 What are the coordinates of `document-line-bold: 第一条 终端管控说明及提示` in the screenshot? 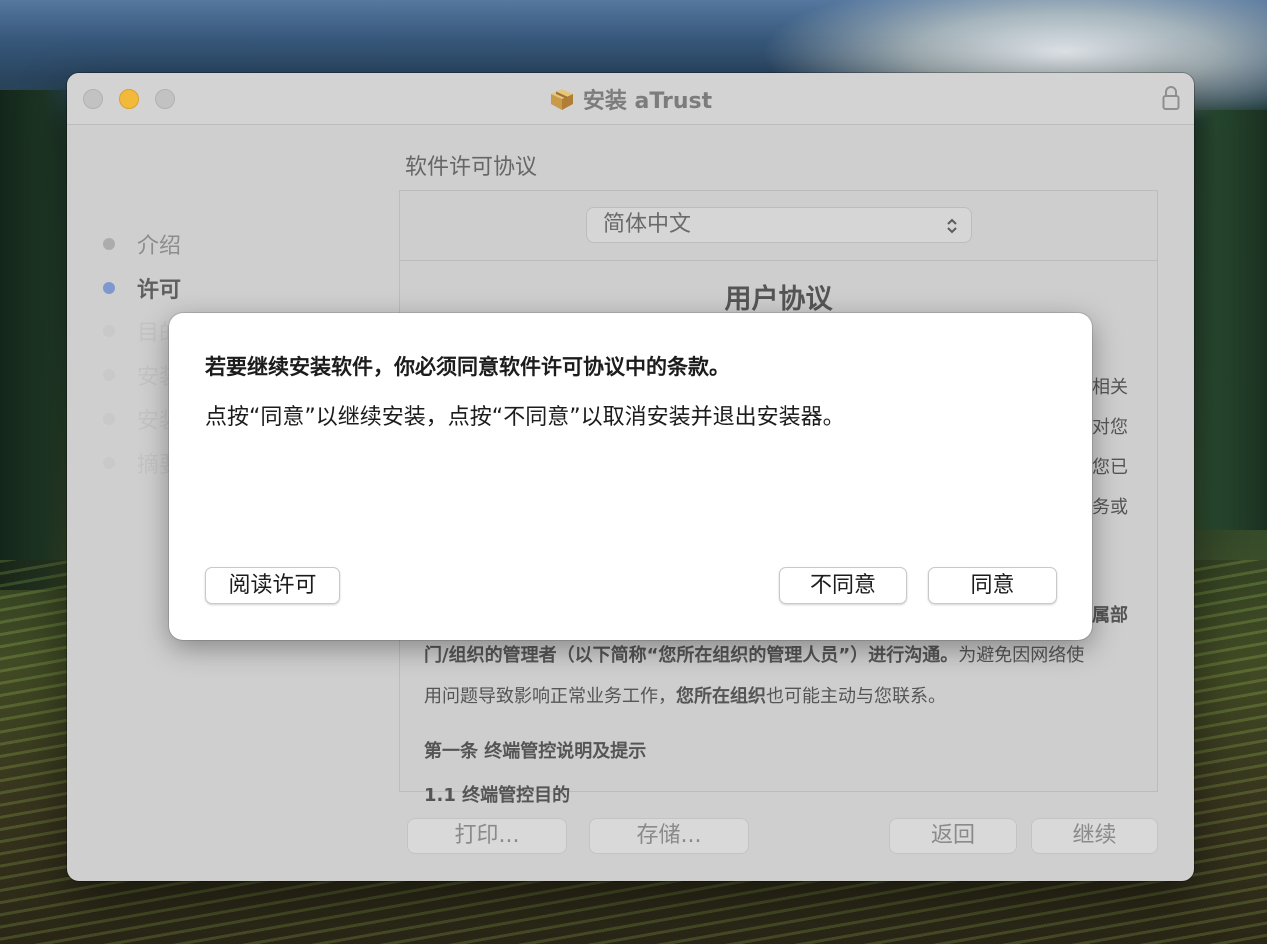 It's located at (535, 751).